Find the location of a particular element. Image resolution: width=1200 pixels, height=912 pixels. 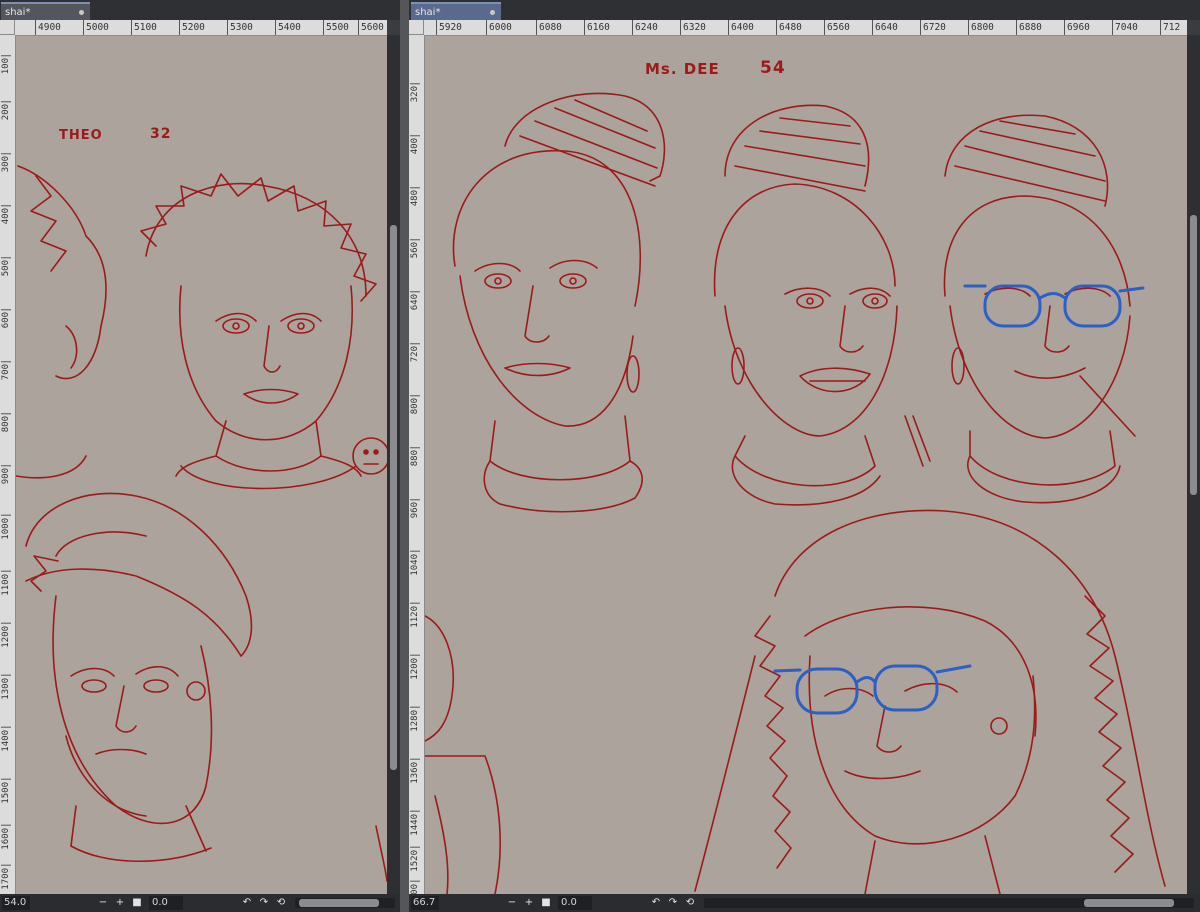

ruler-tick: 1520 is located at coordinates (415, 859).